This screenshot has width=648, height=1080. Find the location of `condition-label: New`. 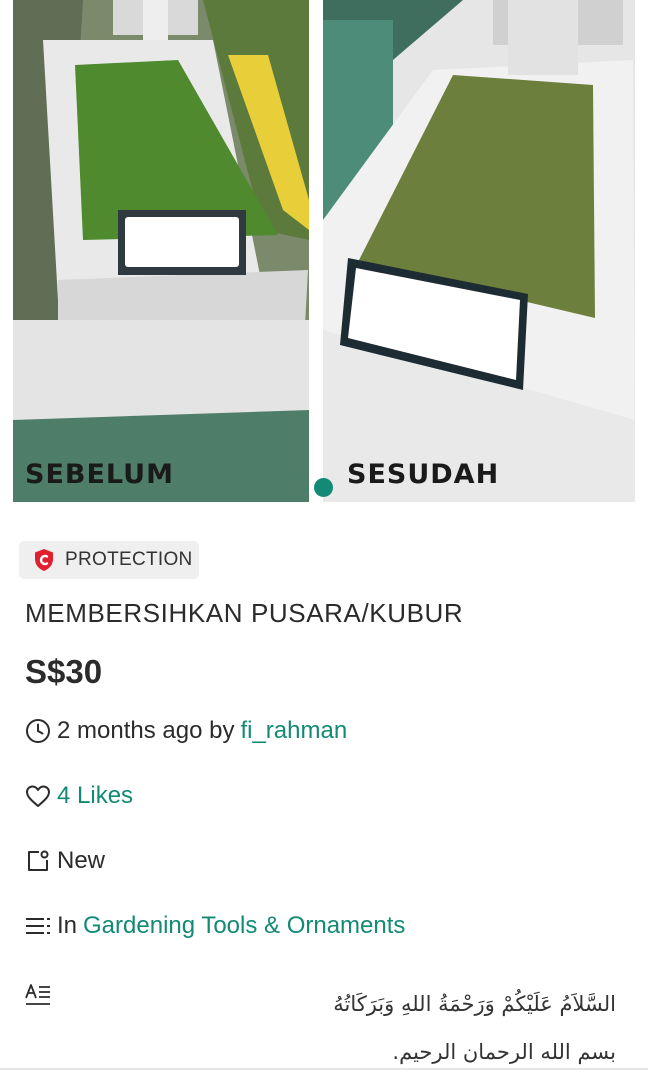

condition-label: New is located at coordinates (81, 860).